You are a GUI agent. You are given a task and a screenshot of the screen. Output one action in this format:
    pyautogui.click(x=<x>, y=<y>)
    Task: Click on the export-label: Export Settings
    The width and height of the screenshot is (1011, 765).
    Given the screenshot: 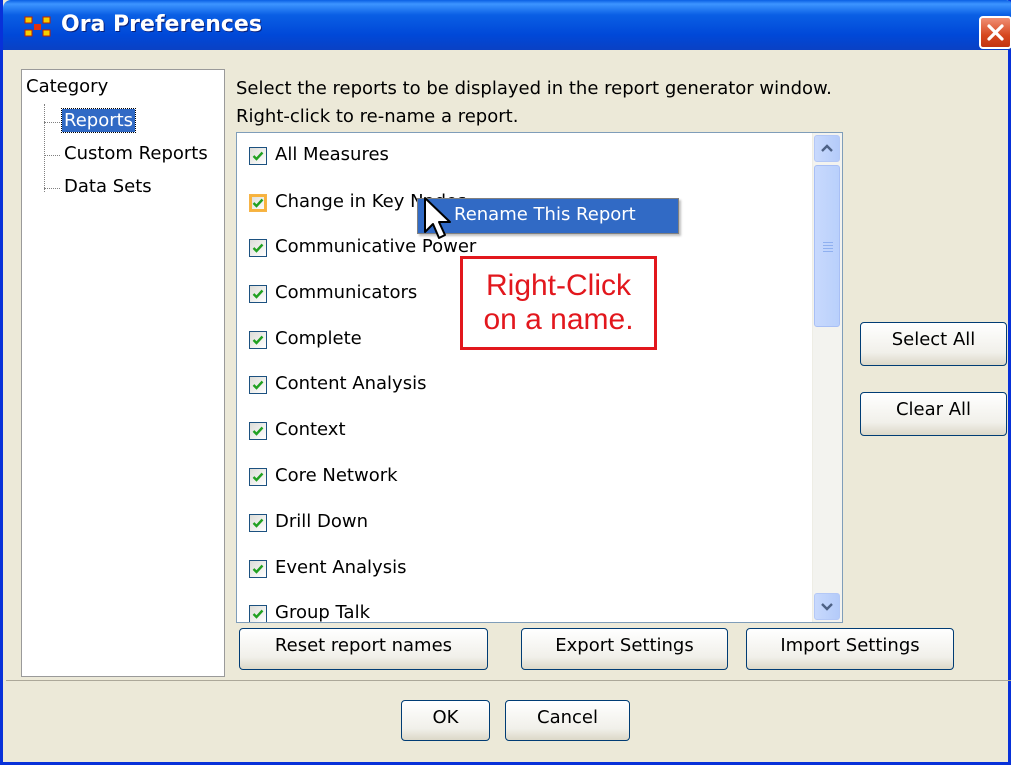 What is the action you would take?
    pyautogui.click(x=624, y=645)
    